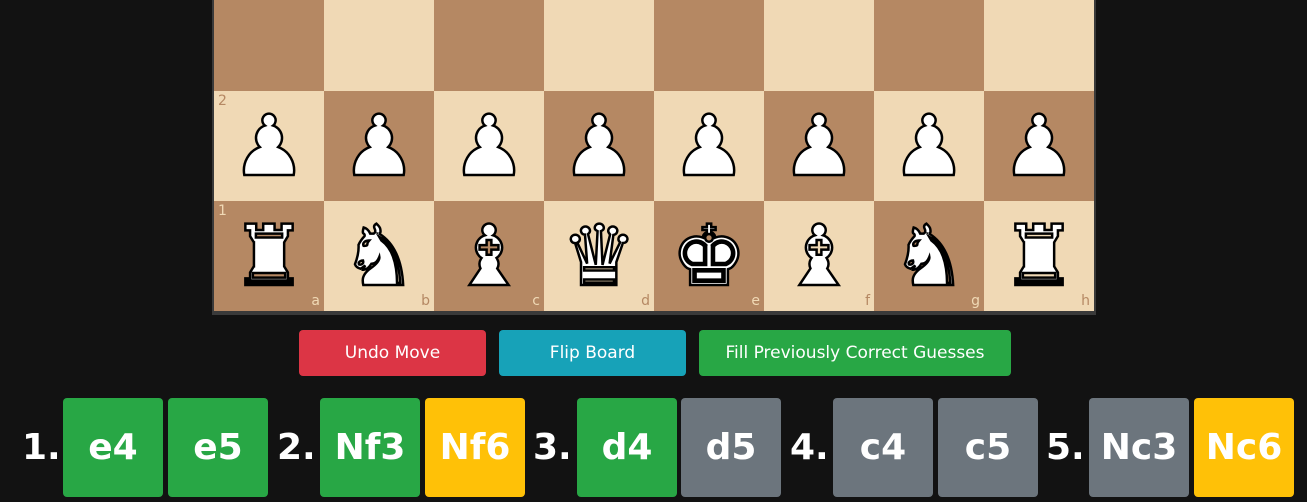  Describe the element at coordinates (475, 447) in the screenshot. I see `black-move-box: Nf6` at that location.